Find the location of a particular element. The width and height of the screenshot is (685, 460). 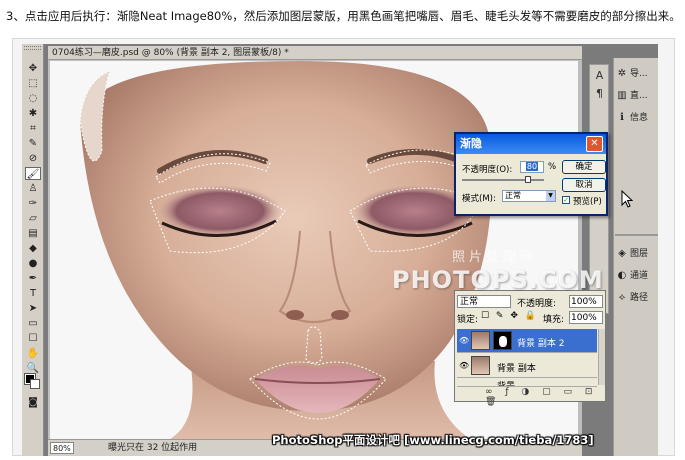

layer-blend-mode-select: 正常 is located at coordinates (484, 301).